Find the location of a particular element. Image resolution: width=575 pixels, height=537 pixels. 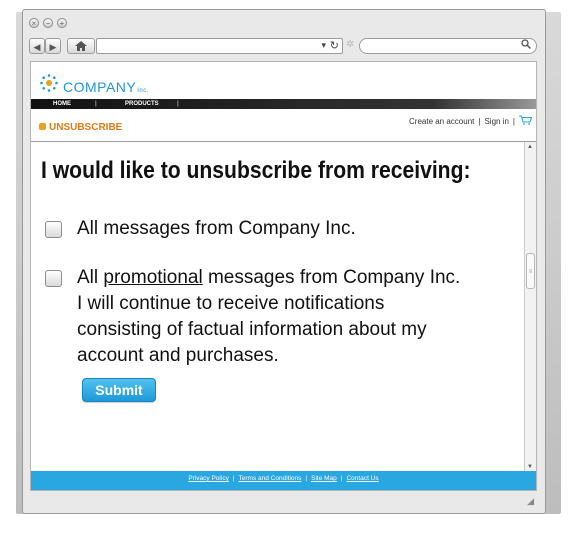

forward-button: ▶ is located at coordinates (53, 46).